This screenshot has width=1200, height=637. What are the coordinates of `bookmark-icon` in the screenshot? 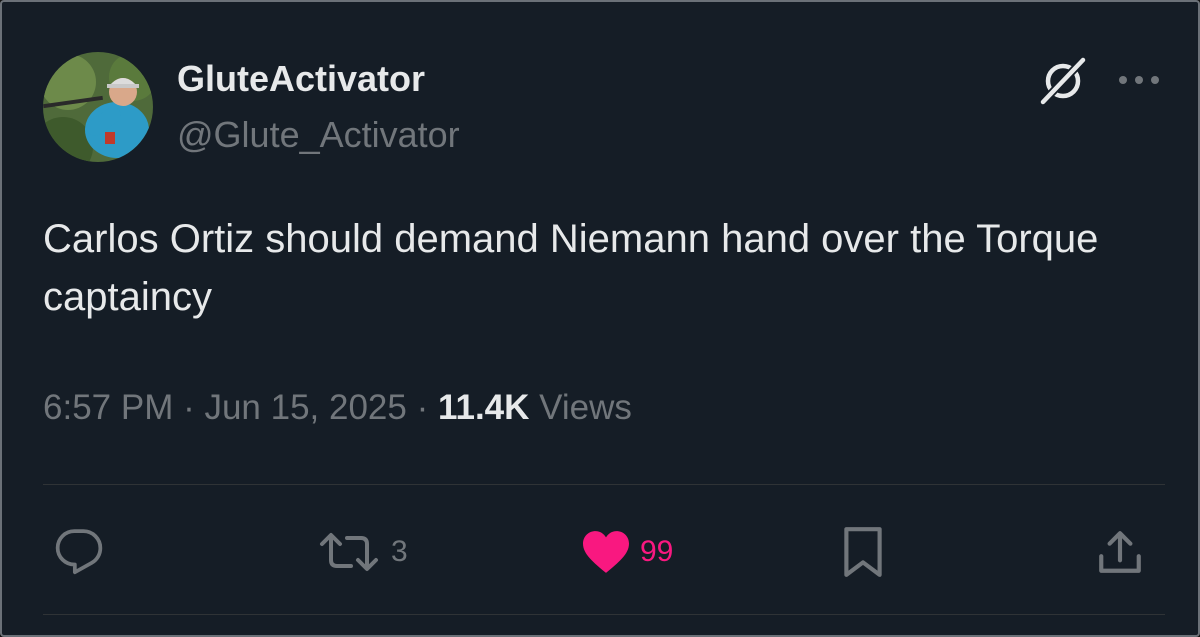 It's located at (863, 552).